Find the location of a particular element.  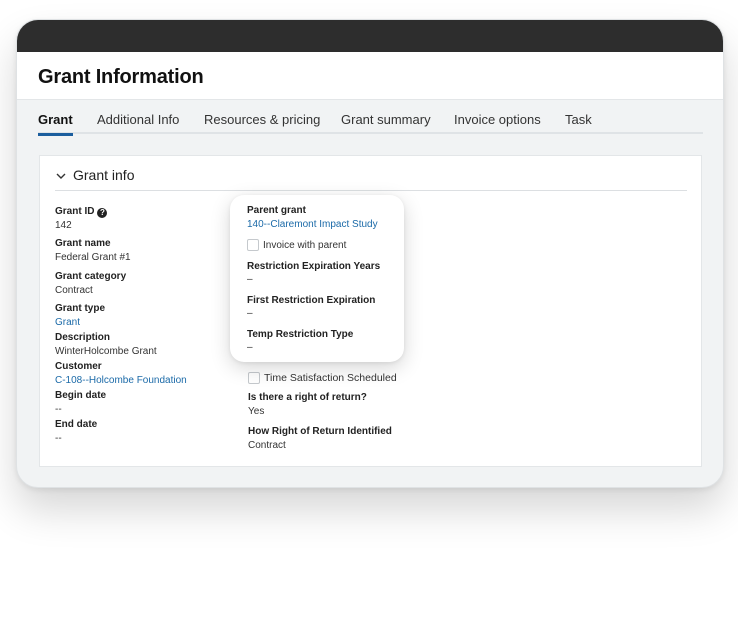

grant-category-label: Grant category is located at coordinates (91, 276).